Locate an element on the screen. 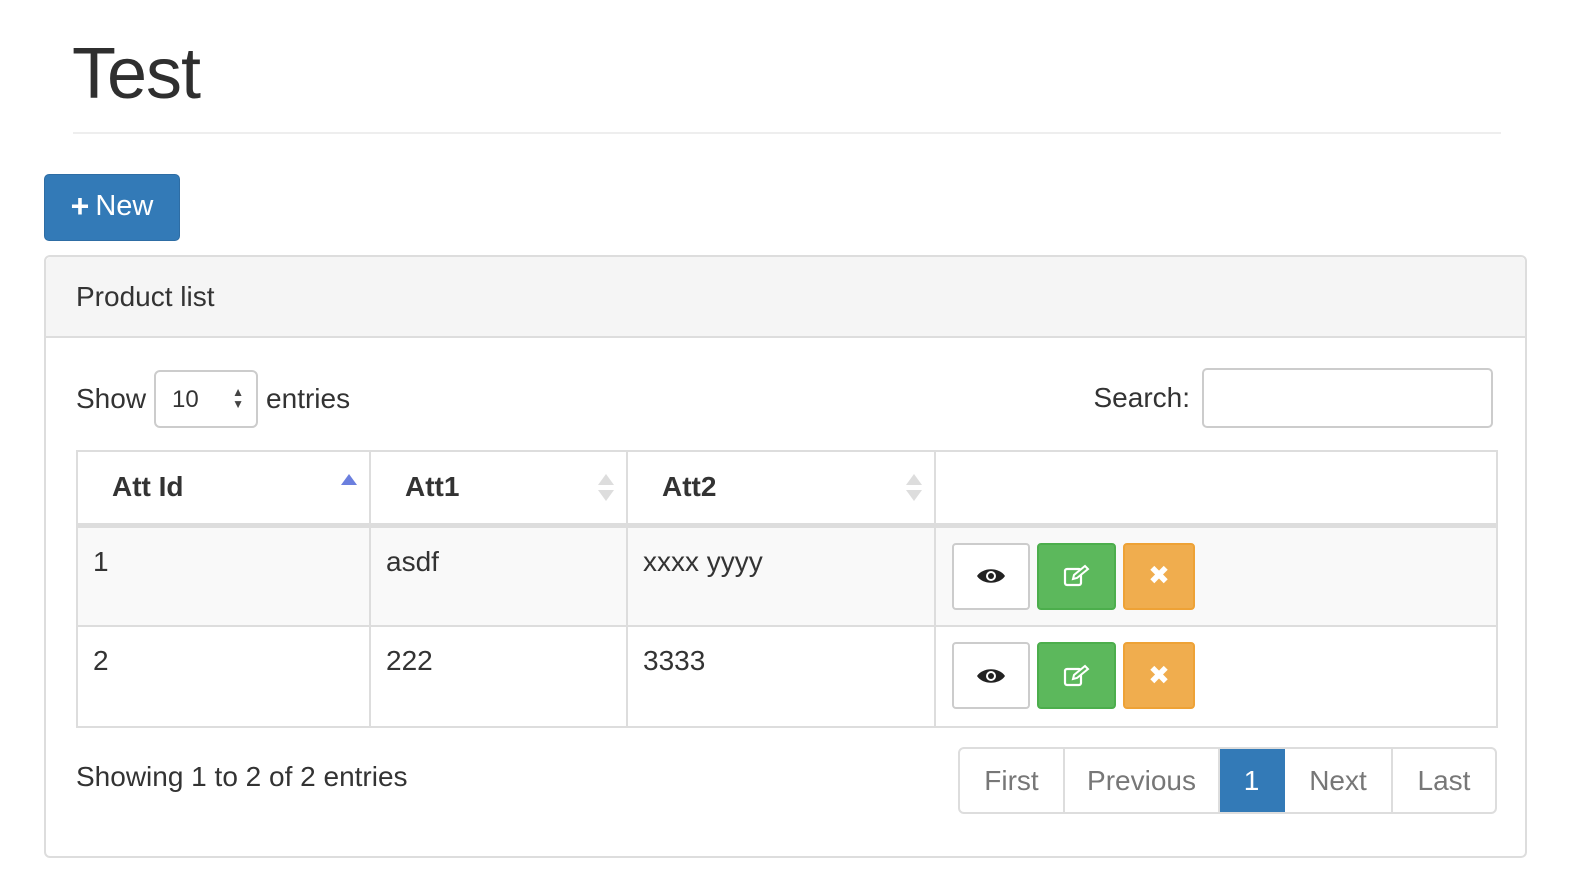  cell-att2: xxxx yyyy is located at coordinates (781, 575).